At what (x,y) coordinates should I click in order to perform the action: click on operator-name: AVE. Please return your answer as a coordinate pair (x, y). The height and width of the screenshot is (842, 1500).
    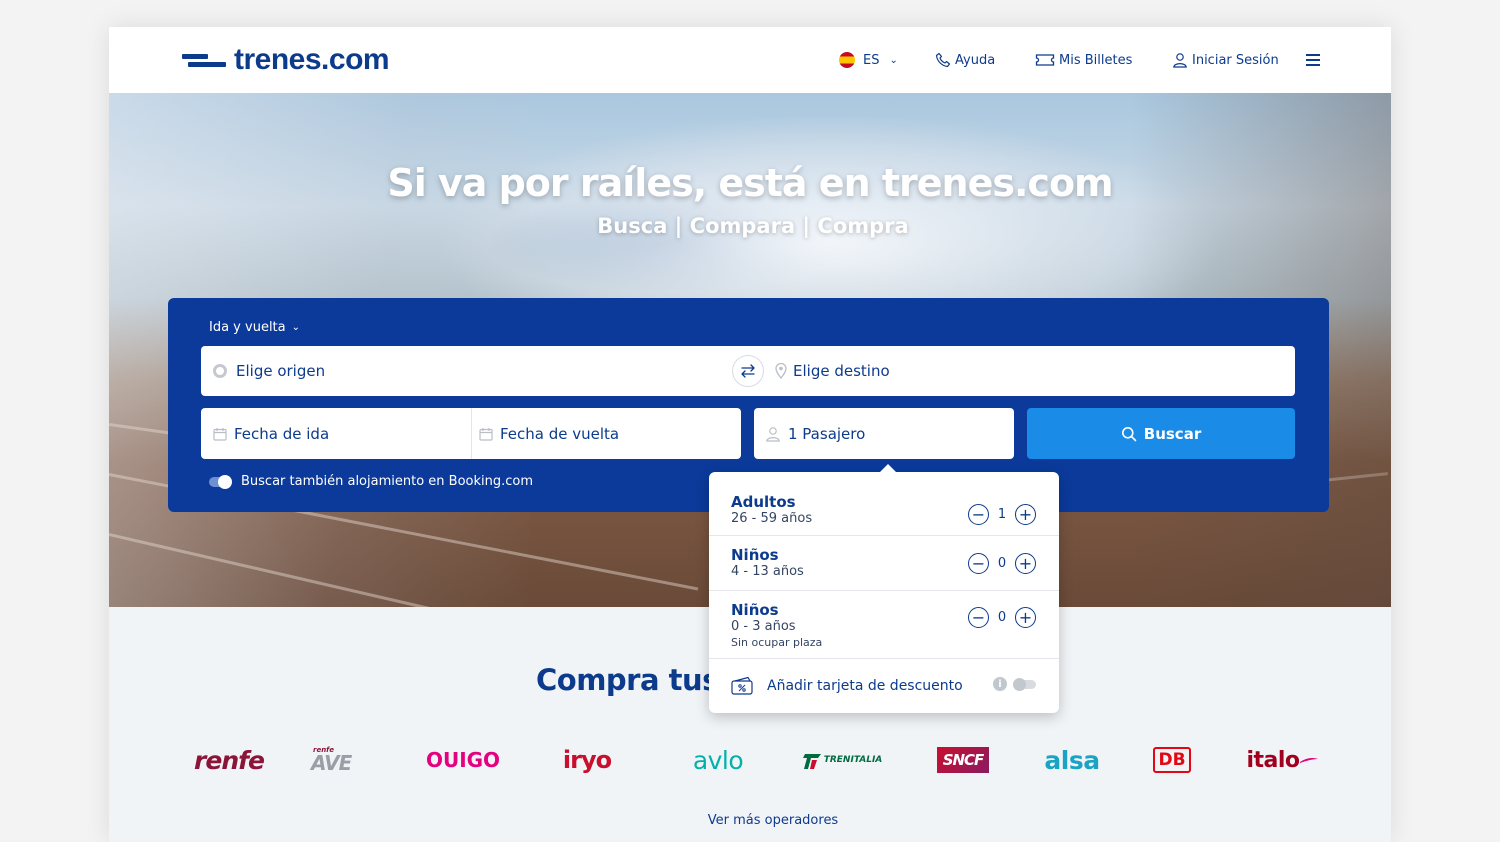
    Looking at the image, I should click on (331, 763).